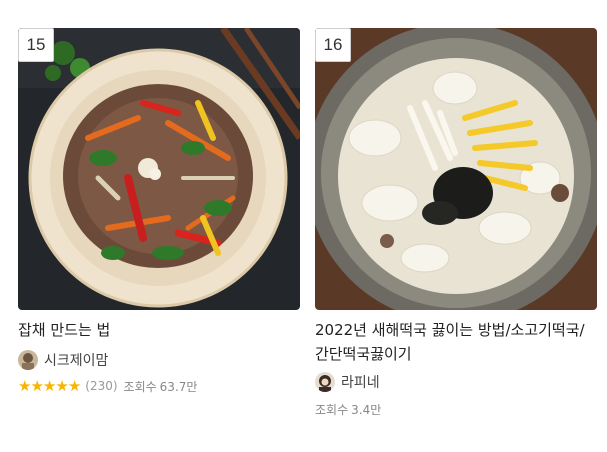  Describe the element at coordinates (460, 342) in the screenshot. I see `recipe-title: 2022년 새해떡국 끓이는 방법/소고기떡국/ 간단떡국끓이기` at that location.